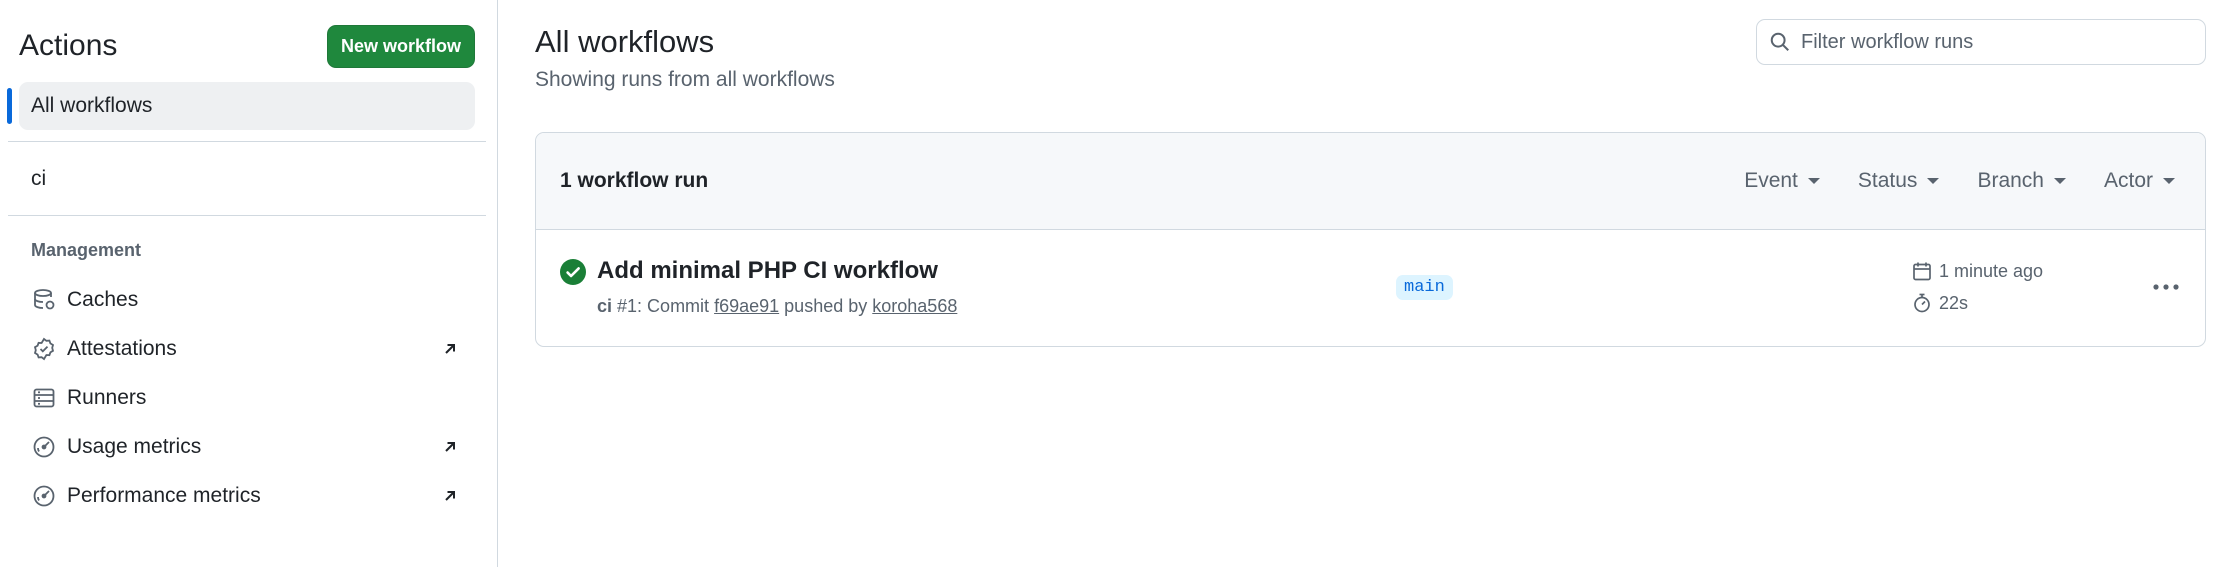 The image size is (2227, 567). Describe the element at coordinates (247, 398) in the screenshot. I see `nav-item-runners: Runners` at that location.